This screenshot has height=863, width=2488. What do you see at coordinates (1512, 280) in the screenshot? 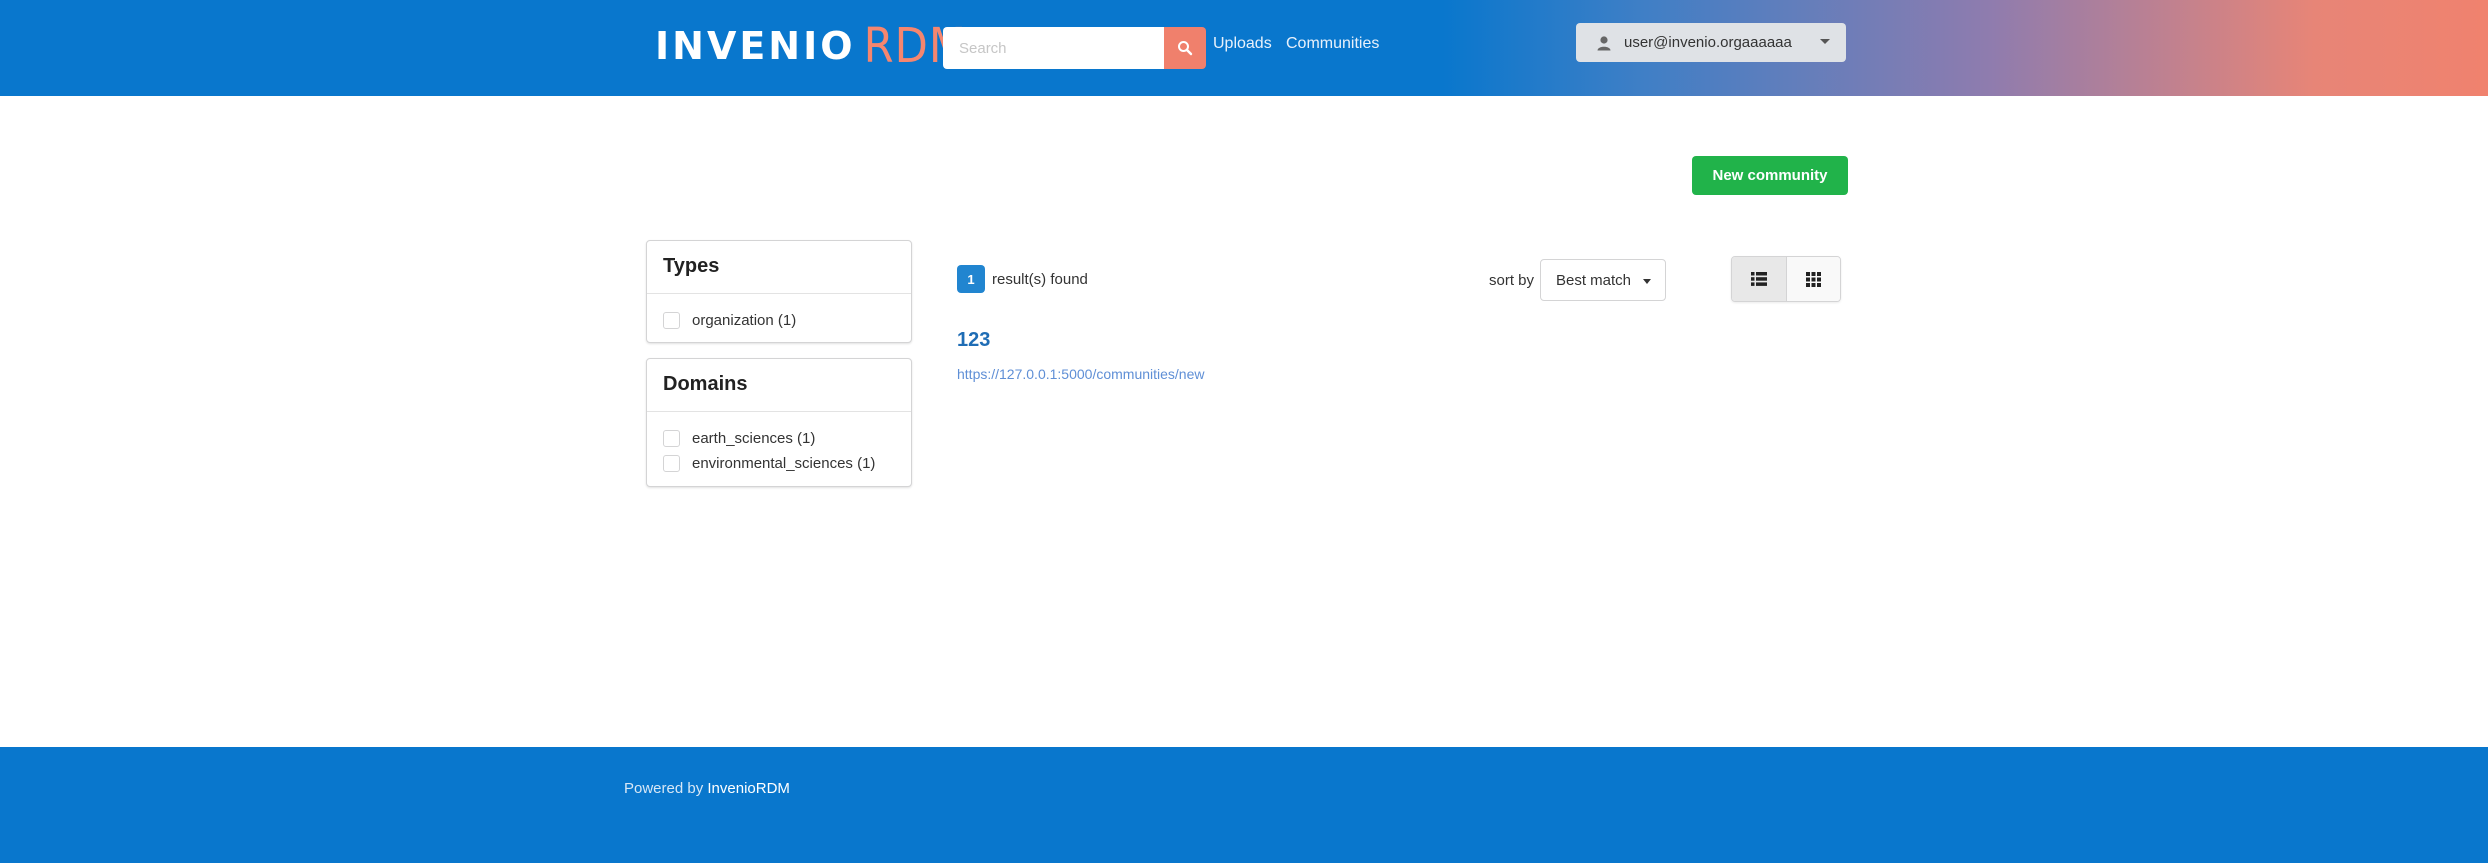
I see `sort-by-label: sort by` at bounding box center [1512, 280].